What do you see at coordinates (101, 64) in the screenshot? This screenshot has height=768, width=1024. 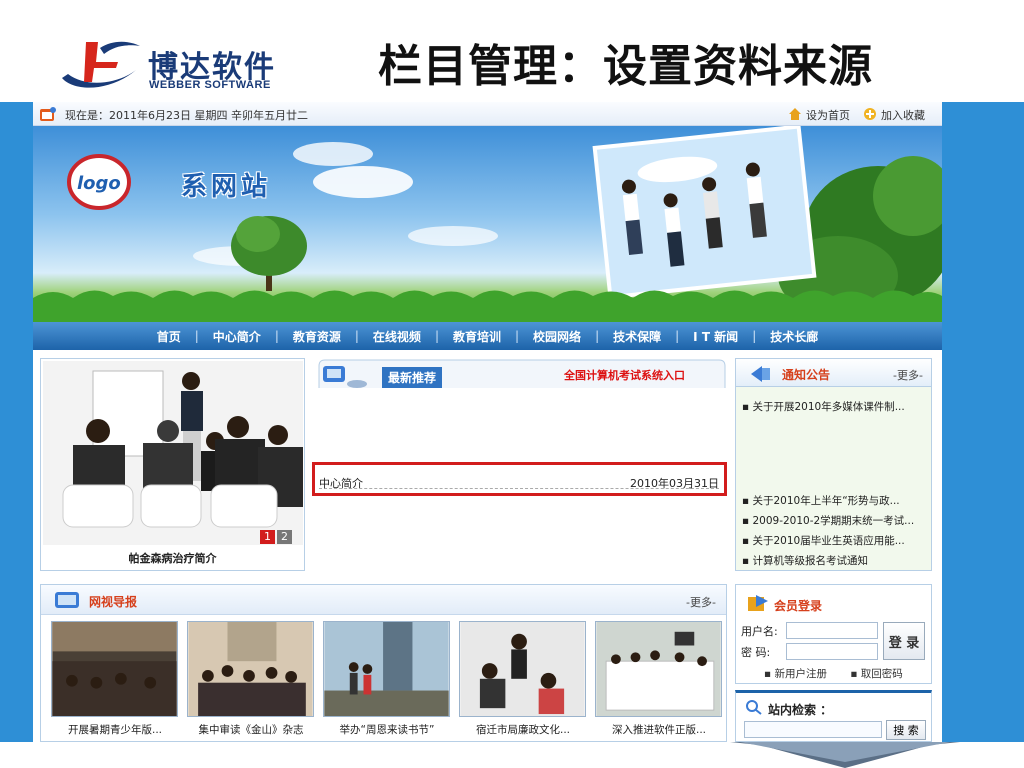 I see `brand-swoosh-icon` at bounding box center [101, 64].